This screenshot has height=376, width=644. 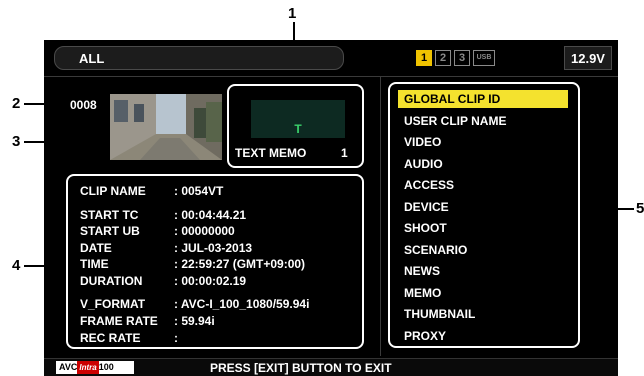 I want to click on info-value: : 22:59:27 (GMT+09:00), so click(x=240, y=264).